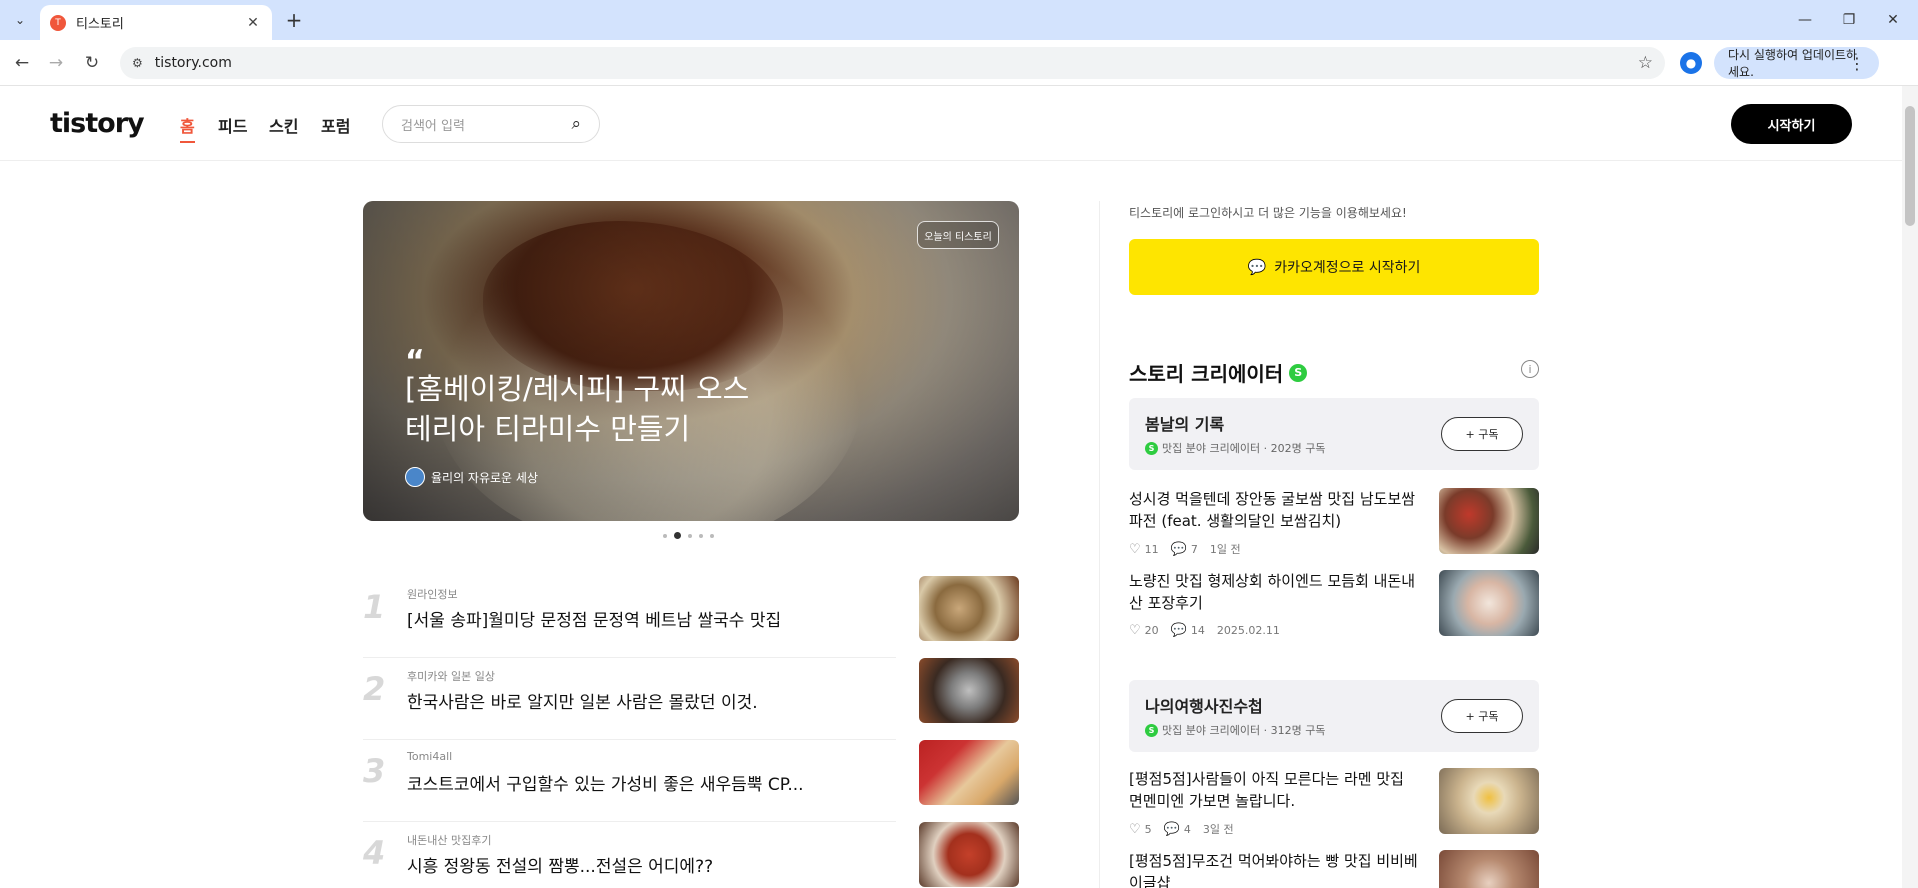 The width and height of the screenshot is (1918, 888). What do you see at coordinates (1248, 630) in the screenshot?
I see `post-date: 2025.02.11` at bounding box center [1248, 630].